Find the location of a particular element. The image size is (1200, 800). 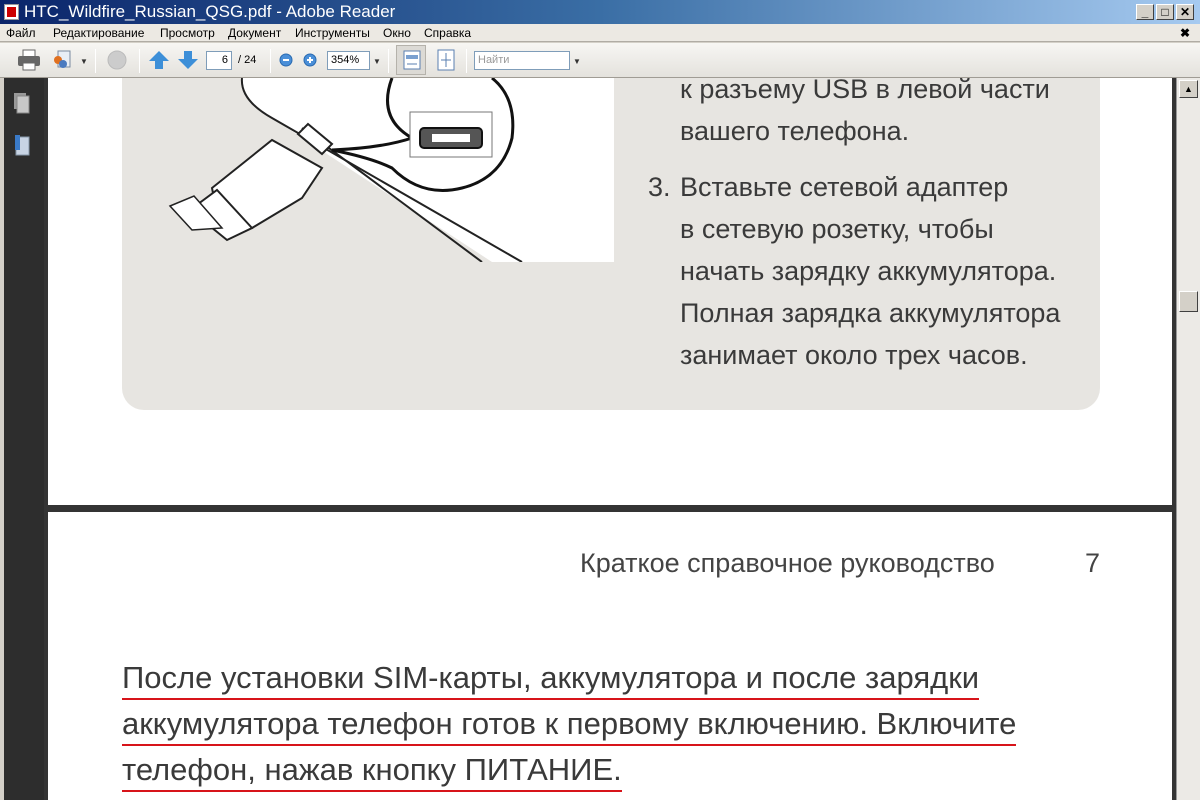

fit-width-icon is located at coordinates (412, 60).